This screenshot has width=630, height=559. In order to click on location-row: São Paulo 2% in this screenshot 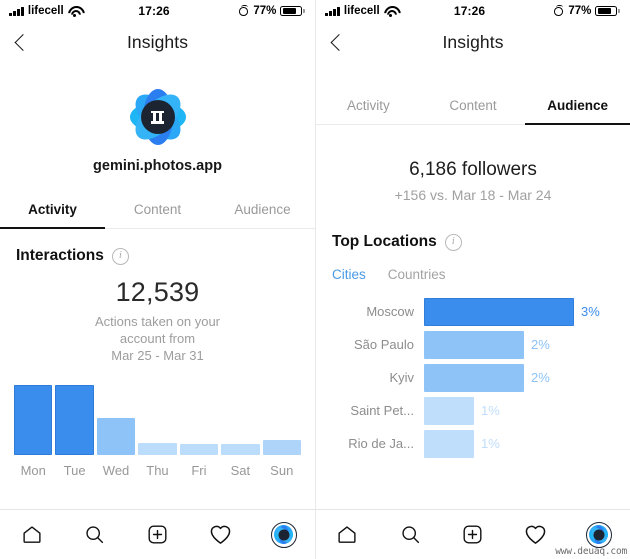, I will do `click(471, 344)`.